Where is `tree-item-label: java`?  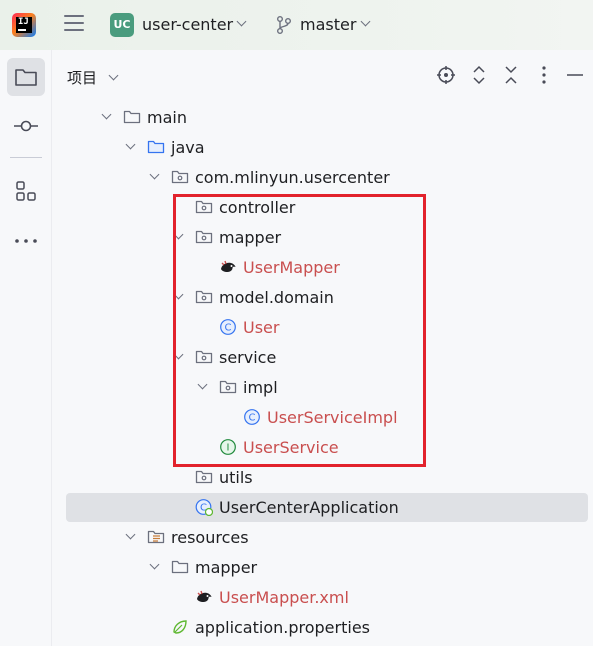
tree-item-label: java is located at coordinates (188, 147).